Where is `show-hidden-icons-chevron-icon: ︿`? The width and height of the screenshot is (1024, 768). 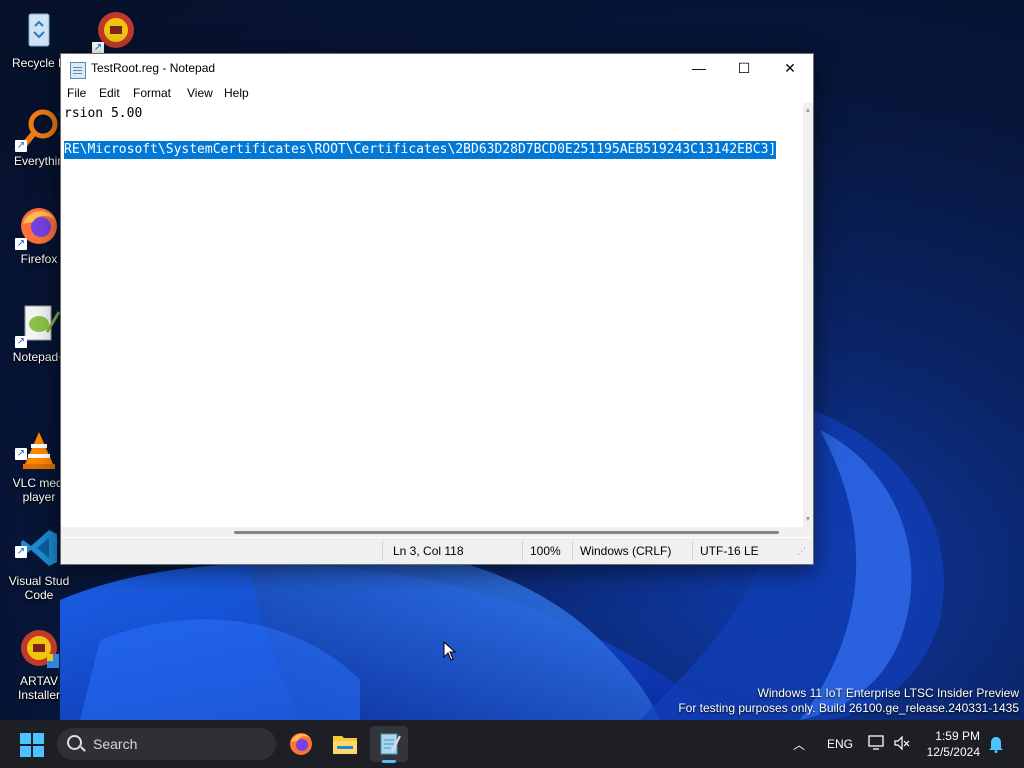
show-hidden-icons-chevron-icon: ︿ is located at coordinates (799, 744).